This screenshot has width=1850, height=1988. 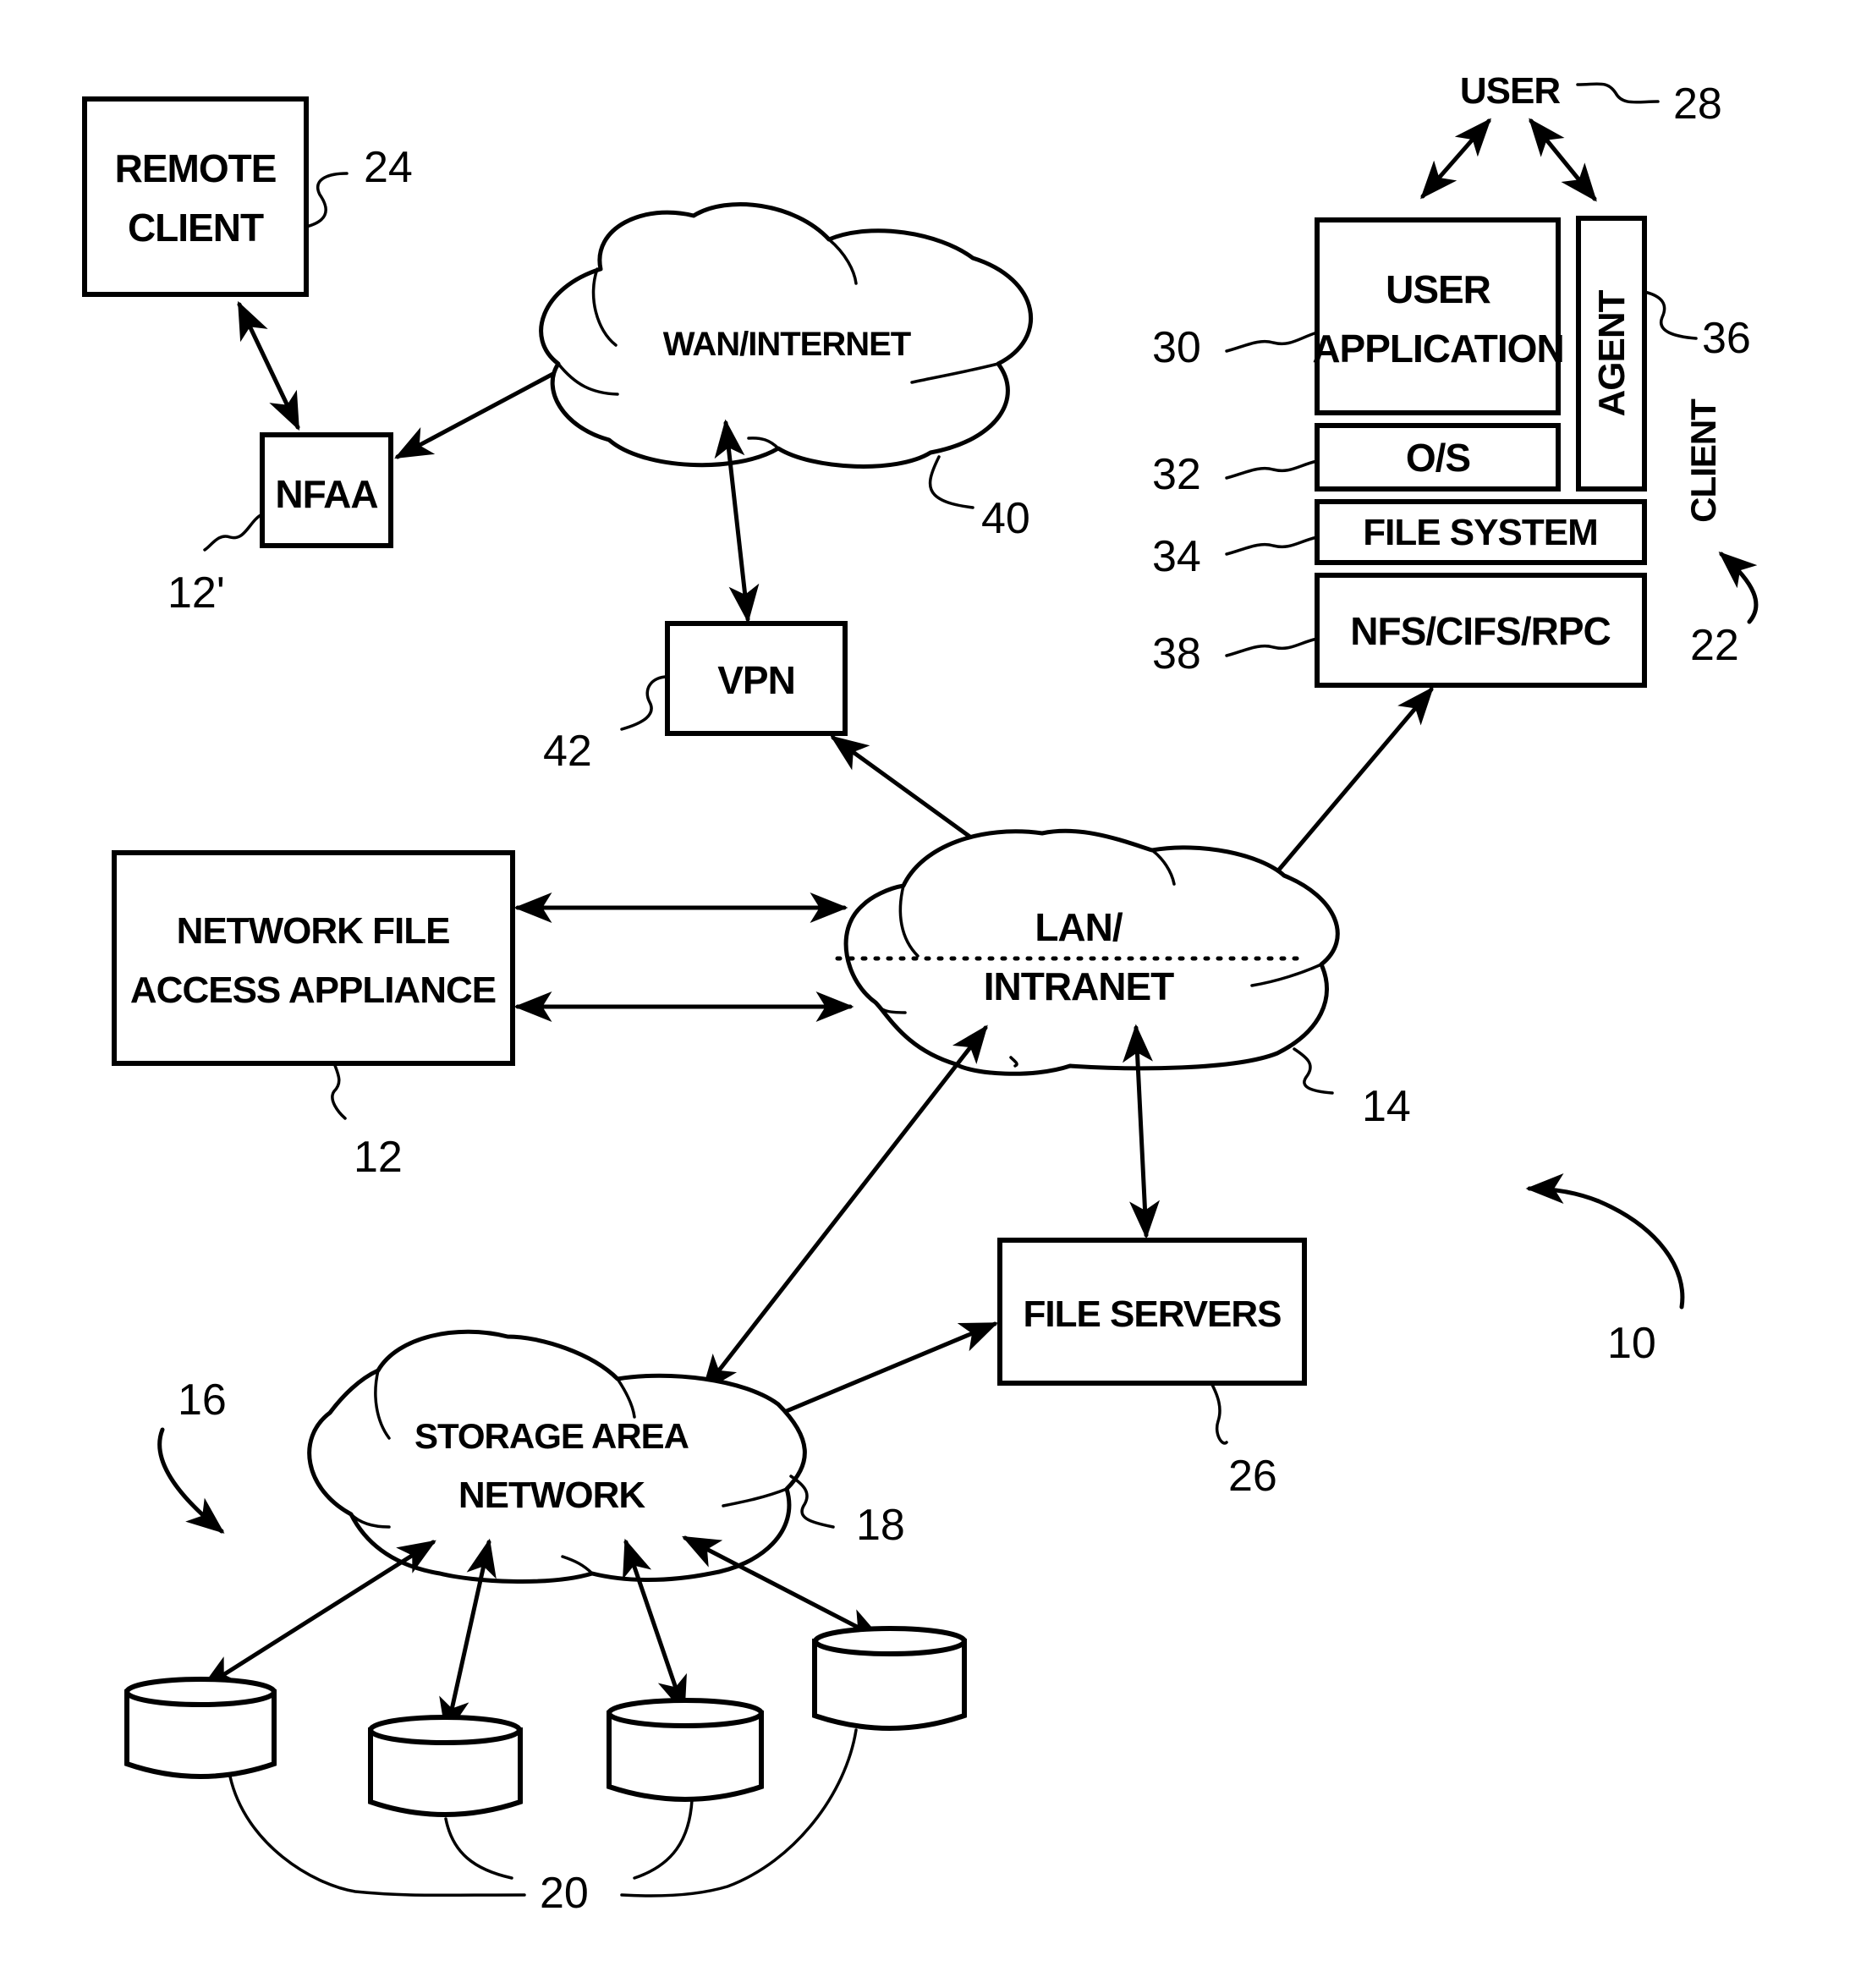 What do you see at coordinates (1703, 460) in the screenshot?
I see `client-label: CLIENT` at bounding box center [1703, 460].